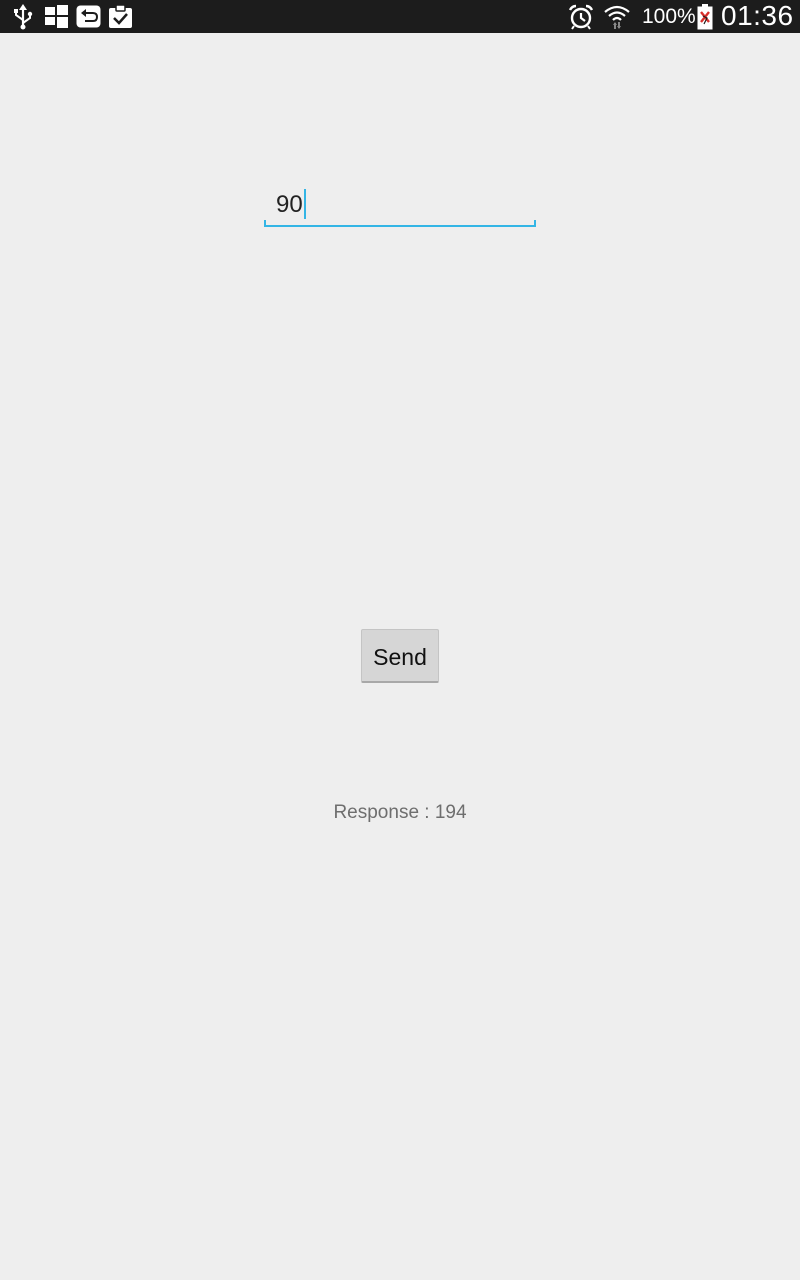 This screenshot has width=800, height=1280. I want to click on wifi-icon, so click(617, 16).